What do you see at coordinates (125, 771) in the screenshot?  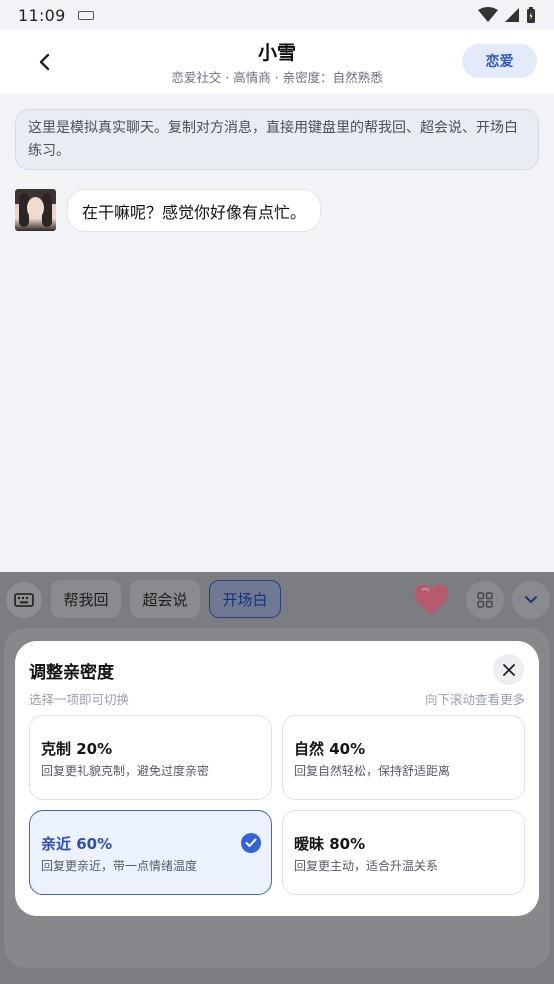 I see `option-desc: 回复更礼貌克制，避免过度亲密` at bounding box center [125, 771].